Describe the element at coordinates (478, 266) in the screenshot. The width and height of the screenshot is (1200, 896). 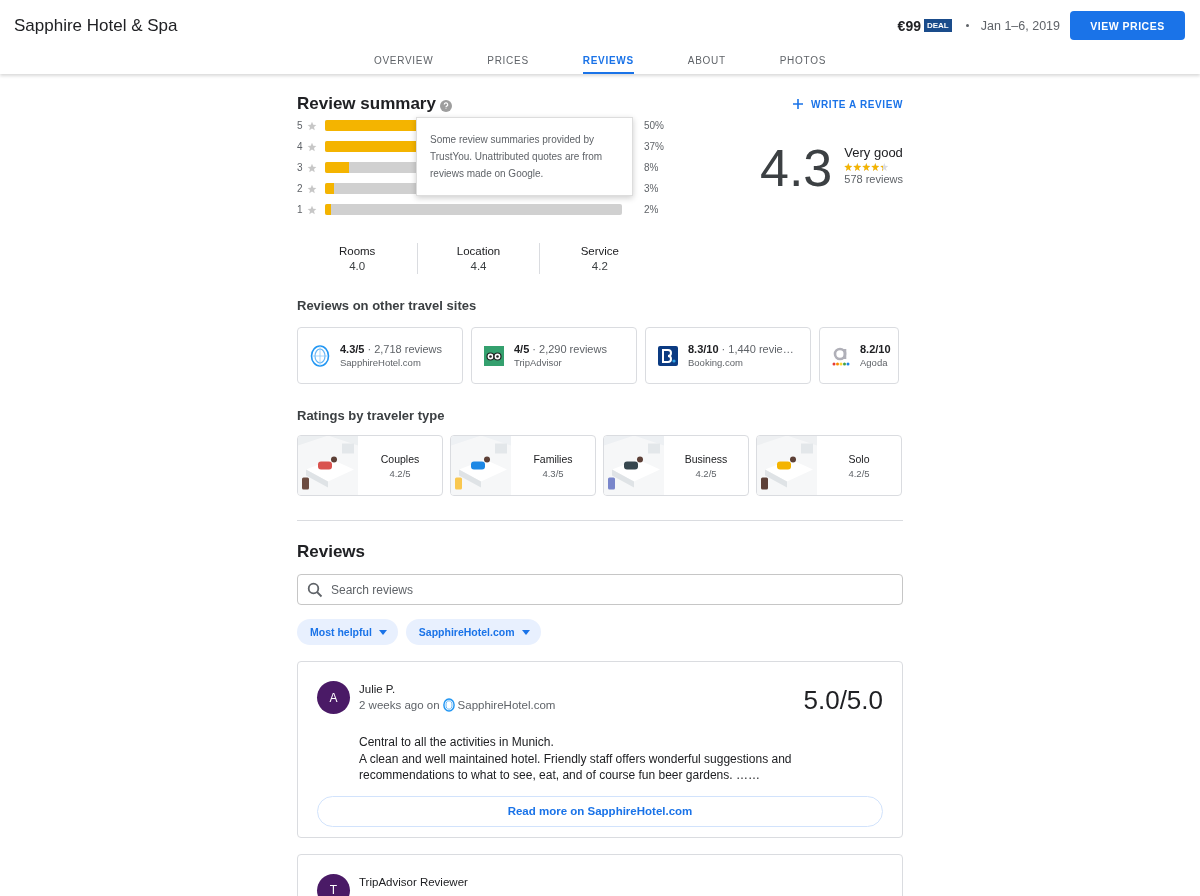
I see `aspect-score: 4.4` at that location.